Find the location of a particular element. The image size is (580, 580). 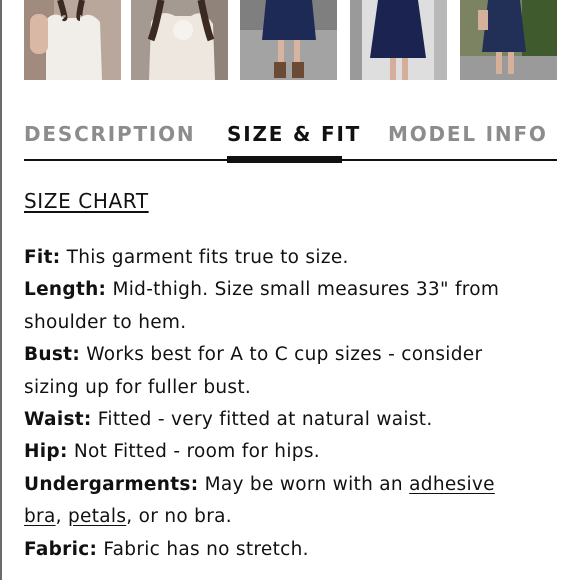

thumbnail-navy-dress-boots is located at coordinates (288, 40).